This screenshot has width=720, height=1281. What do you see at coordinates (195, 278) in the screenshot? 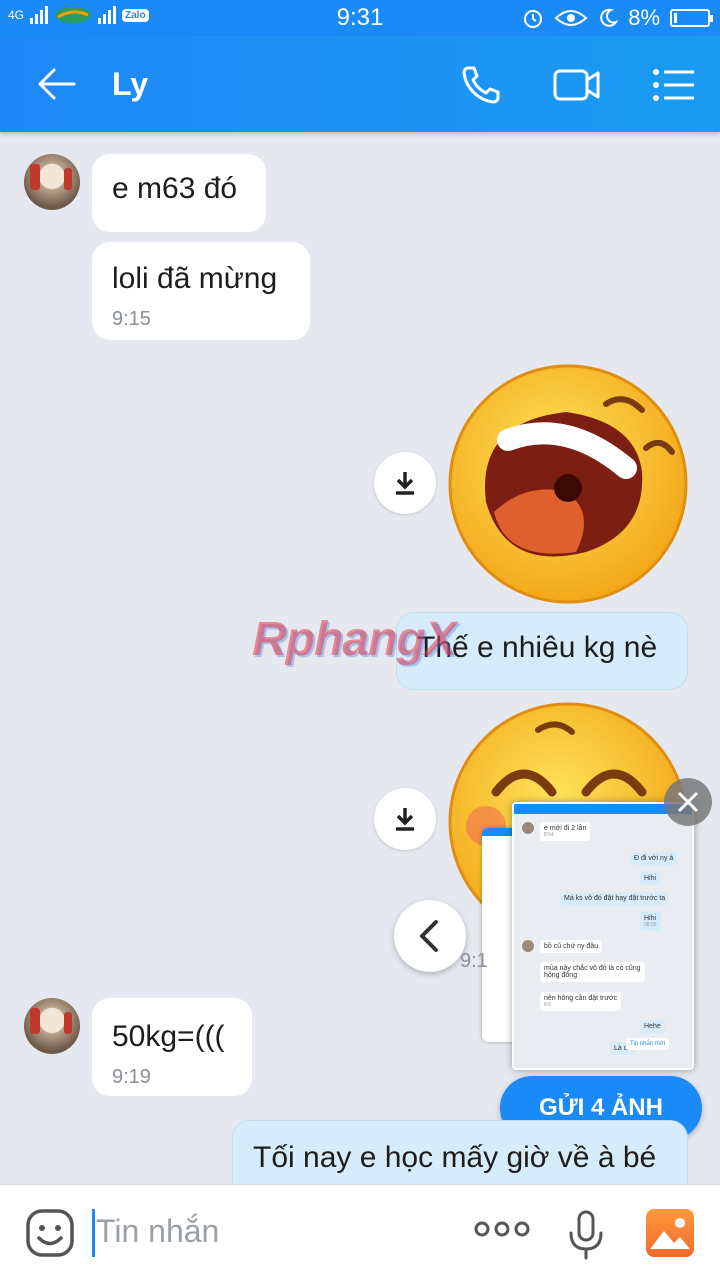
I see `message-text: loli đã mừng` at bounding box center [195, 278].